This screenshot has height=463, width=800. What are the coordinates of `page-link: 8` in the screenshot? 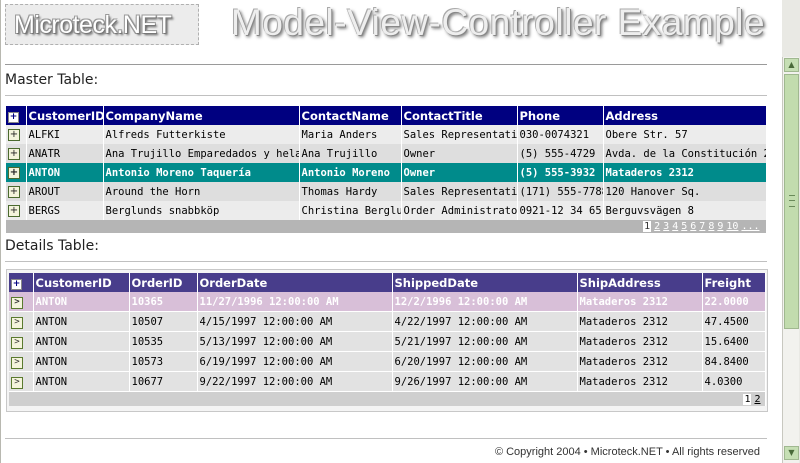 It's located at (711, 226).